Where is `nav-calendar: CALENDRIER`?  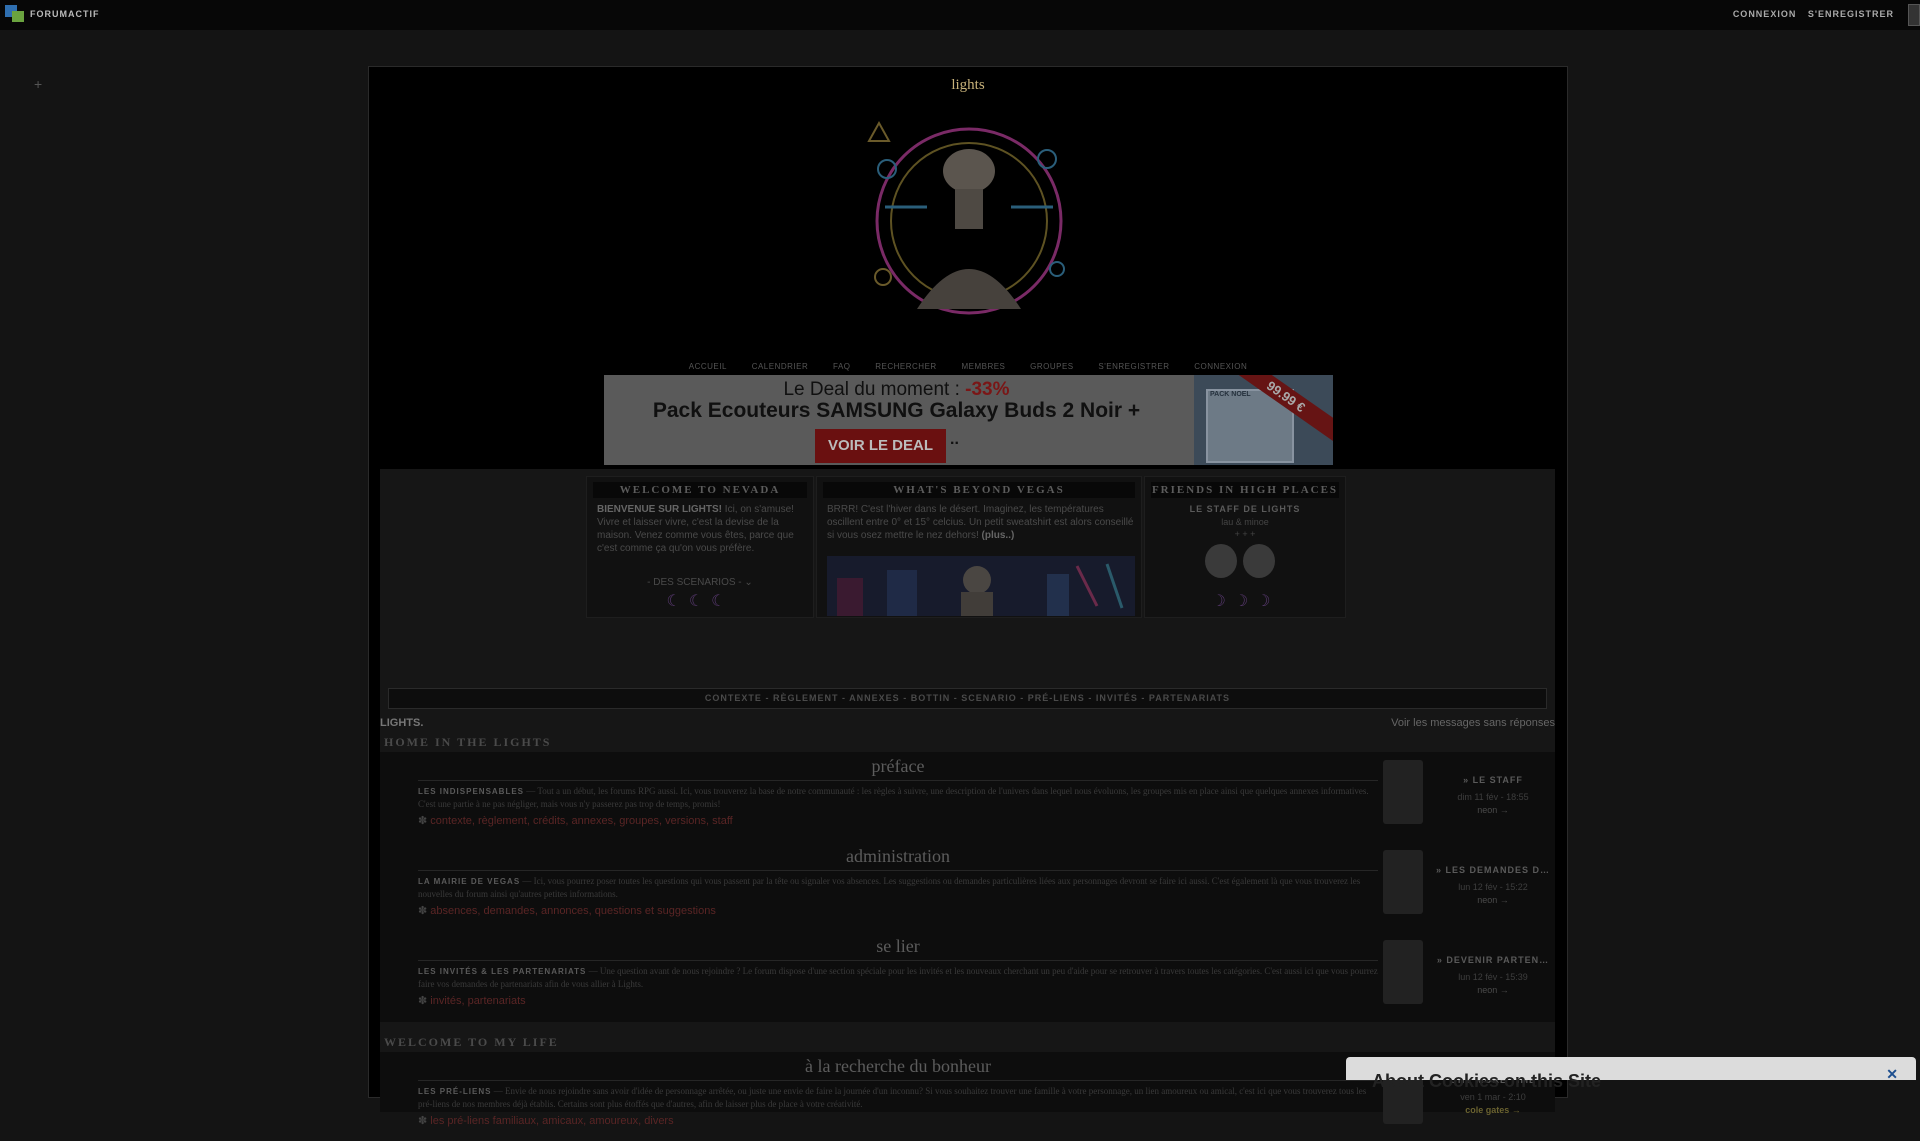
nav-calendar: CALENDRIER is located at coordinates (780, 366).